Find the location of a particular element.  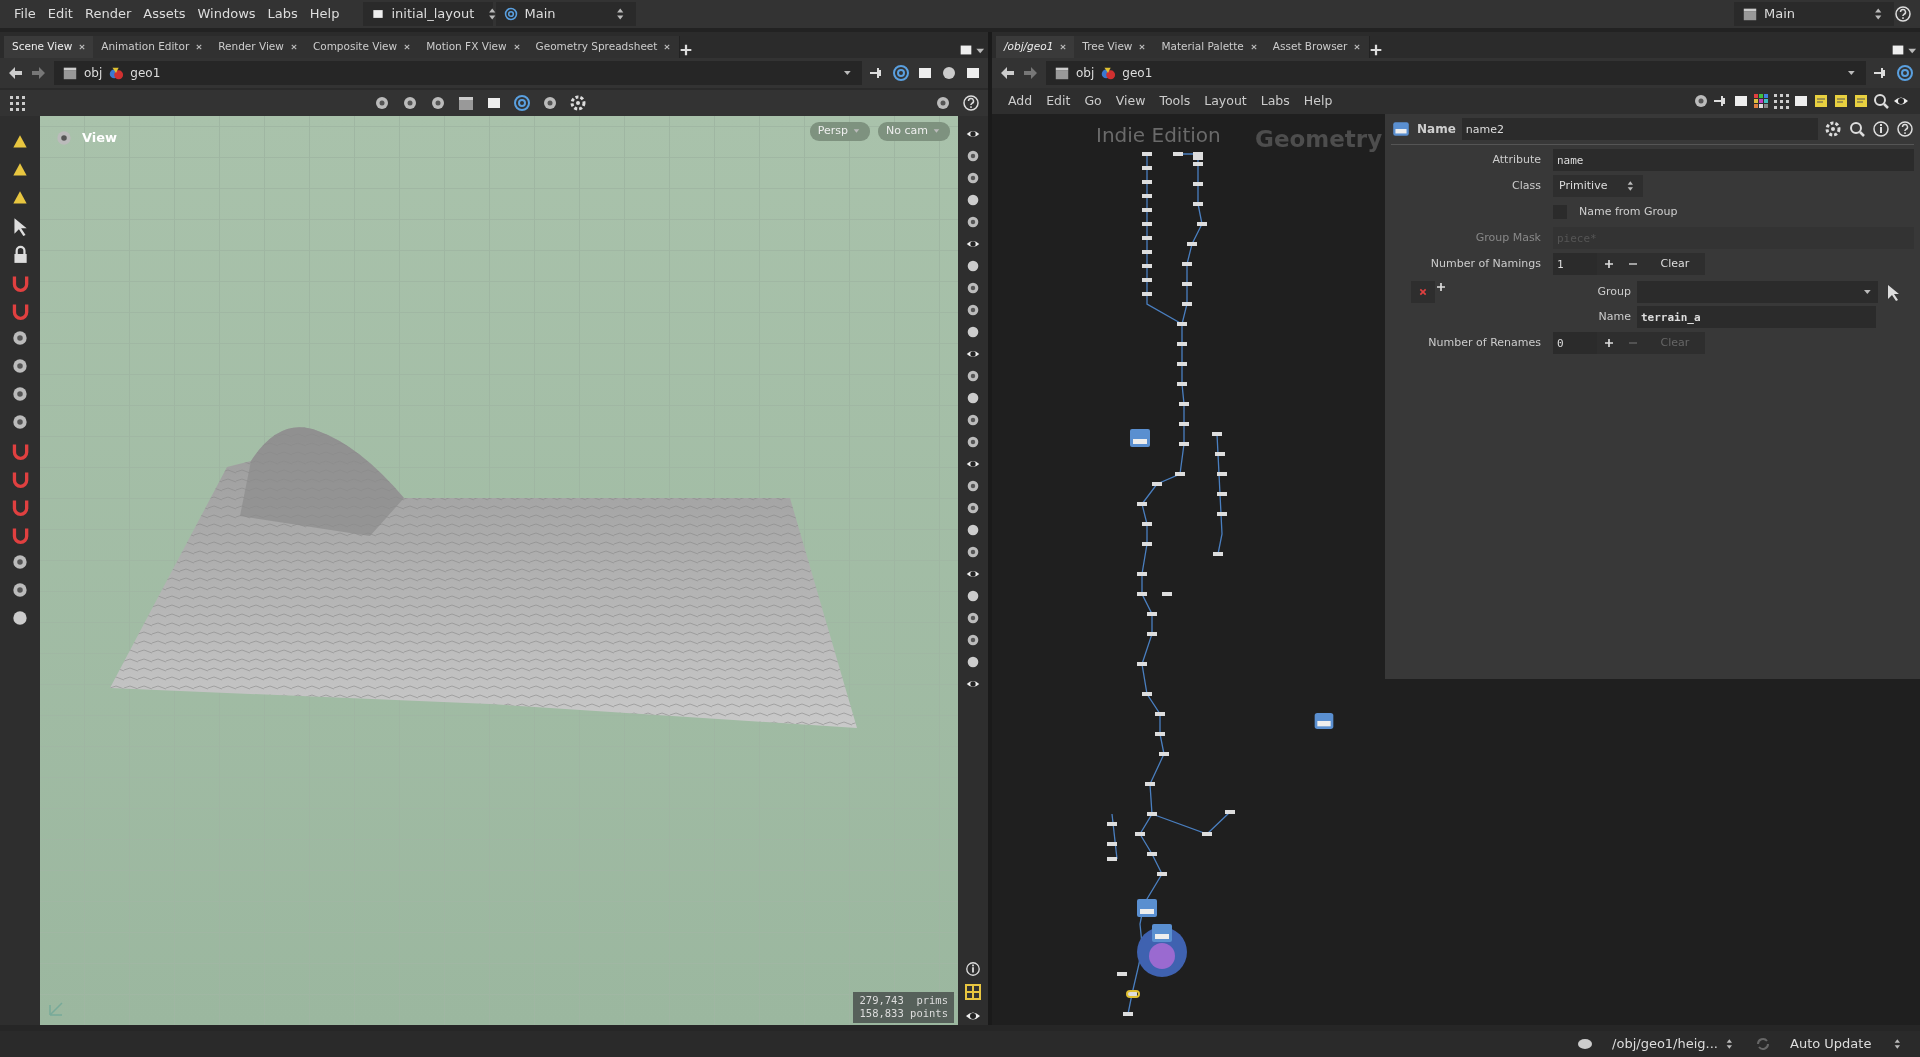

sticky-note-icon is located at coordinates (1821, 101).